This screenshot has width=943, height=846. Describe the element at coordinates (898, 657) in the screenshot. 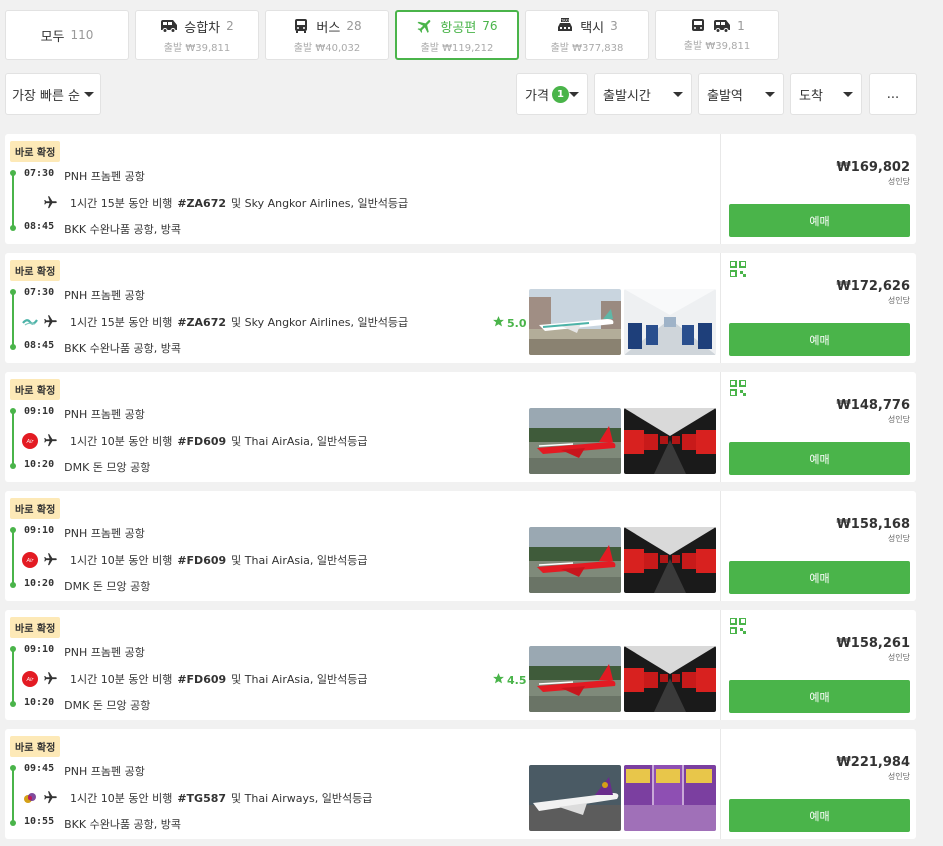

I see `price-unit: 성인당` at that location.